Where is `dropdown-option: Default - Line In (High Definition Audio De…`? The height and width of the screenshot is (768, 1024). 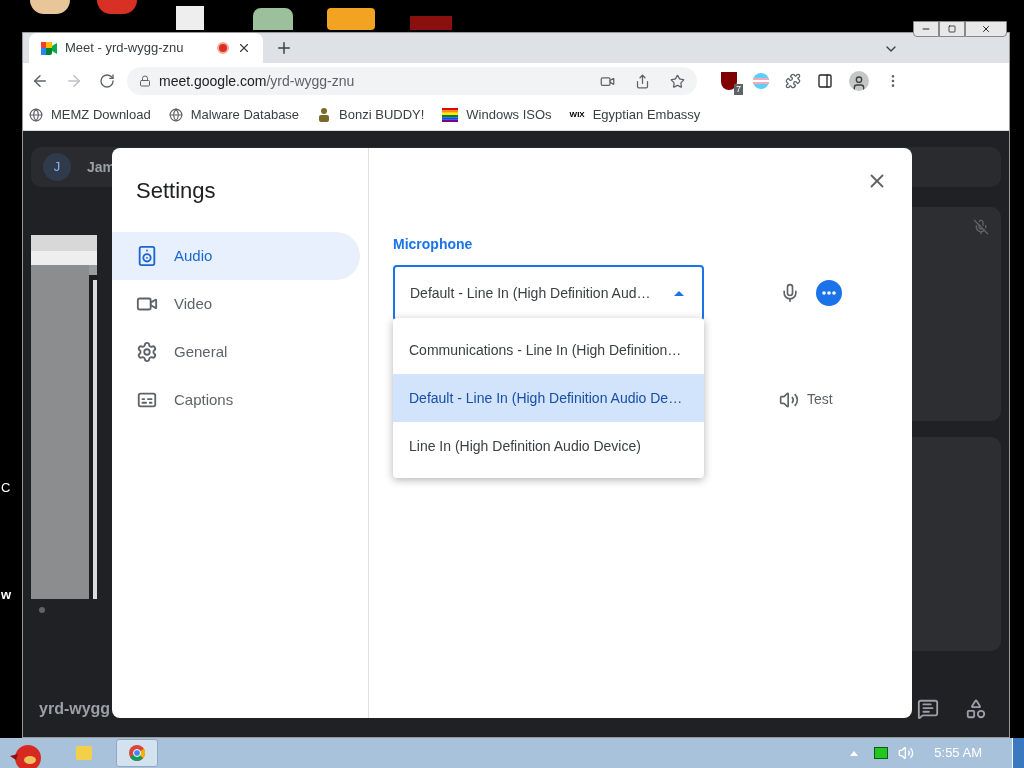 dropdown-option: Default - Line In (High Definition Audio De… is located at coordinates (548, 398).